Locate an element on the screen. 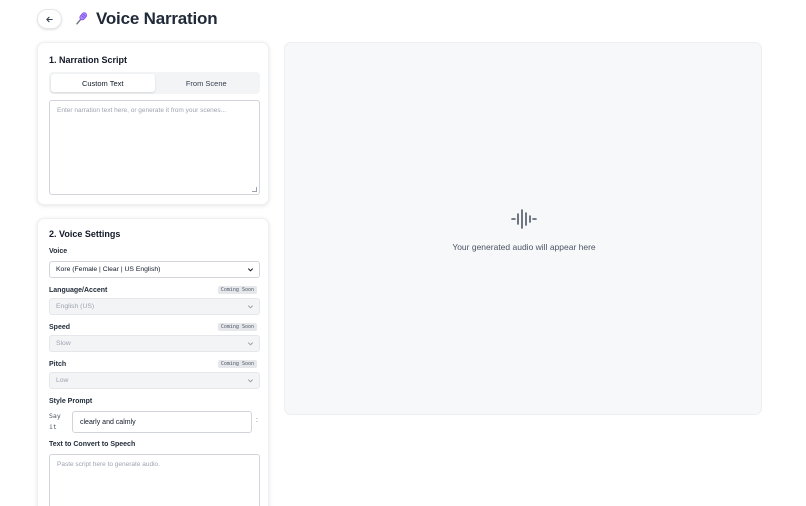 The image size is (806, 506). empty-state-text: Your generated audio will appear here is located at coordinates (524, 247).